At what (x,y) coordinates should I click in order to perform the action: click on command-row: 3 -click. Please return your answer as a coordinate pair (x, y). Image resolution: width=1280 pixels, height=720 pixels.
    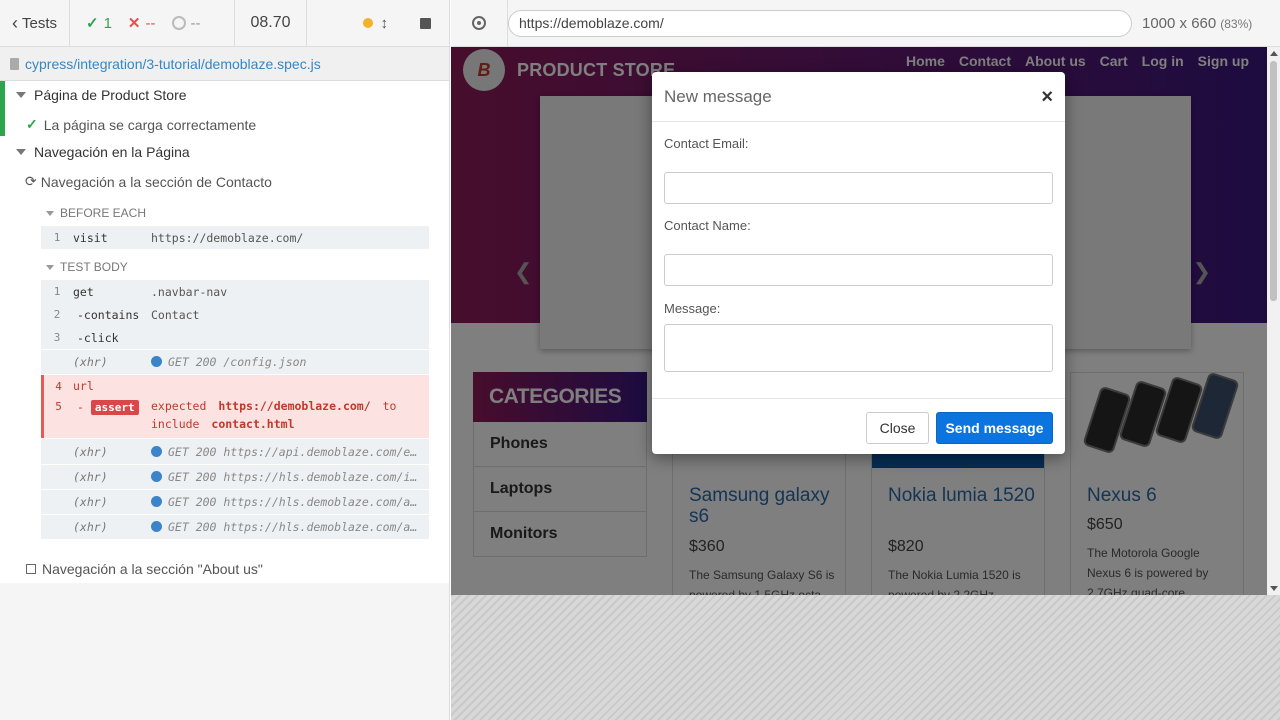
    Looking at the image, I should click on (235, 337).